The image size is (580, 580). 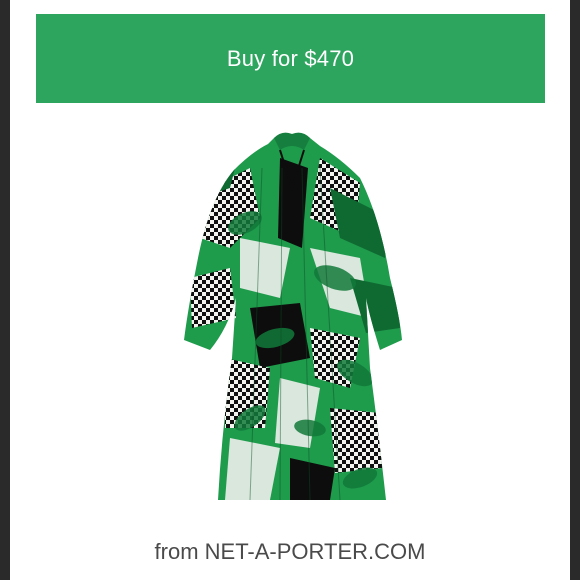 I want to click on buy-button-label: Buy for $470, so click(x=290, y=58).